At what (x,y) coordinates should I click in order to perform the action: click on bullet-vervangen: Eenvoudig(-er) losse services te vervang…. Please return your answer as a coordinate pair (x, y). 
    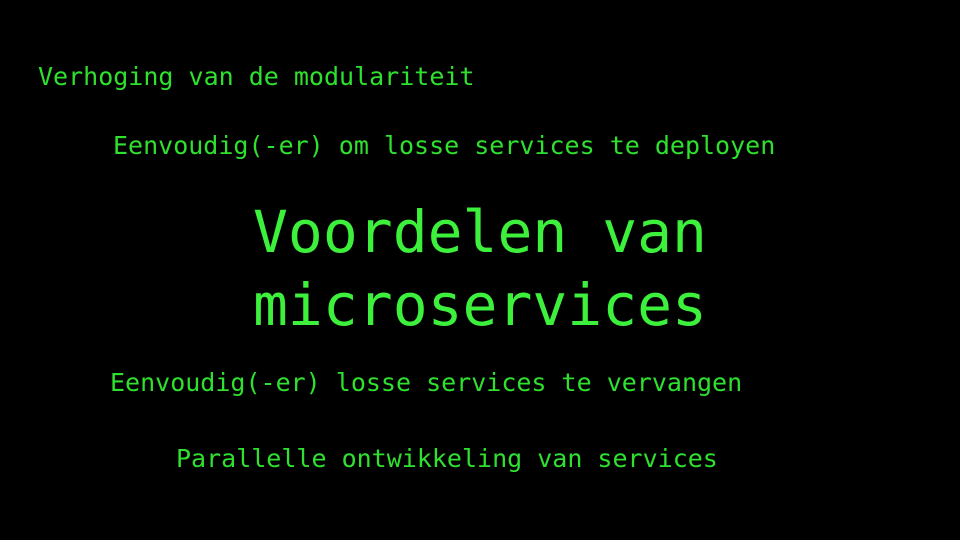
    Looking at the image, I should click on (426, 382).